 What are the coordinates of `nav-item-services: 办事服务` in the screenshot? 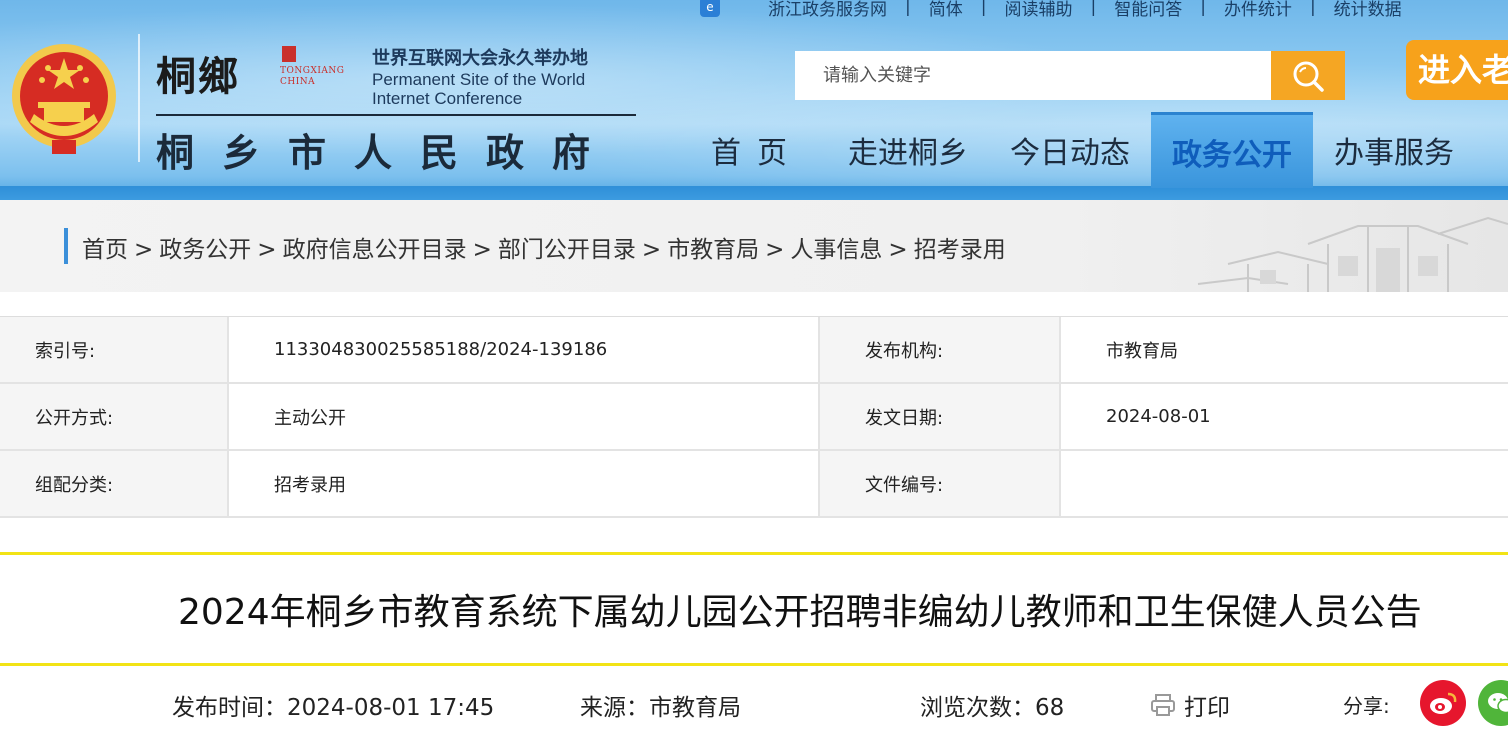 It's located at (1394, 150).